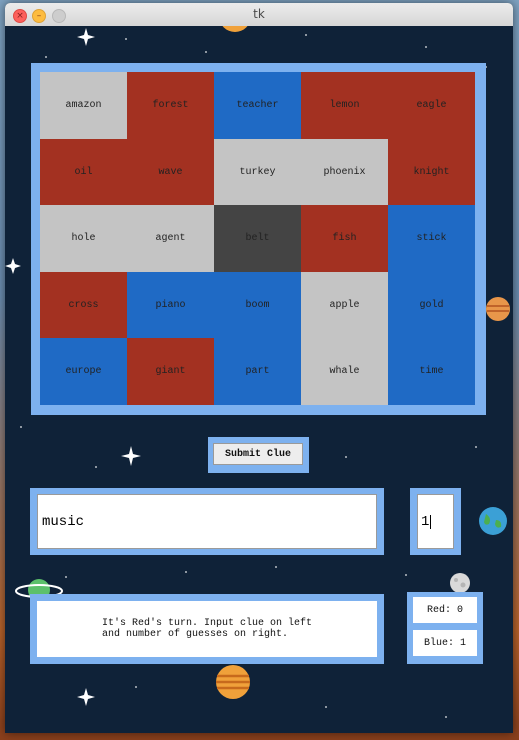 The width and height of the screenshot is (519, 740). I want to click on word-card-hole: hole, so click(83, 238).